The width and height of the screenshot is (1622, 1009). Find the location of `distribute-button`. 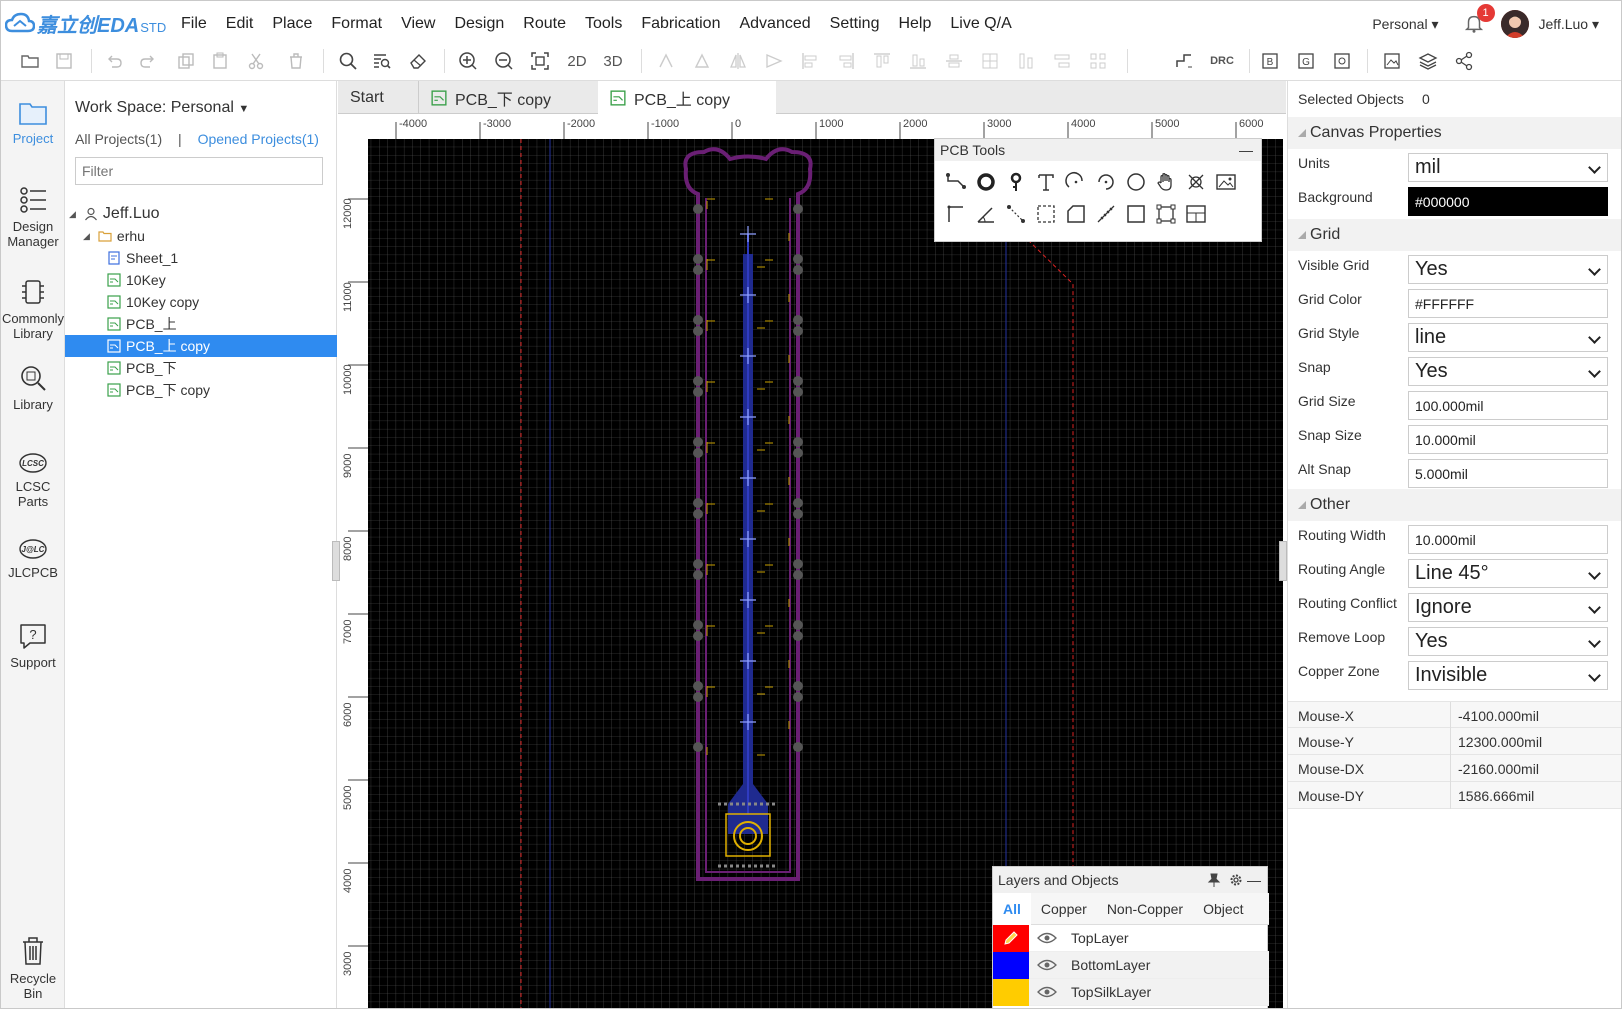

distribute-button is located at coordinates (990, 61).